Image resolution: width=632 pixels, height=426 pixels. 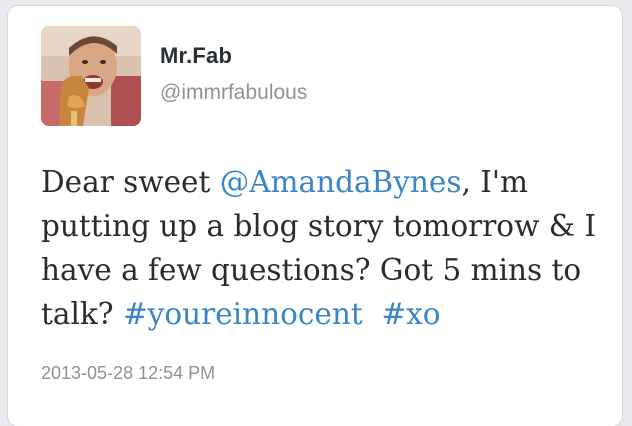 I want to click on hashtag-link-xo: #xo, so click(x=410, y=314).